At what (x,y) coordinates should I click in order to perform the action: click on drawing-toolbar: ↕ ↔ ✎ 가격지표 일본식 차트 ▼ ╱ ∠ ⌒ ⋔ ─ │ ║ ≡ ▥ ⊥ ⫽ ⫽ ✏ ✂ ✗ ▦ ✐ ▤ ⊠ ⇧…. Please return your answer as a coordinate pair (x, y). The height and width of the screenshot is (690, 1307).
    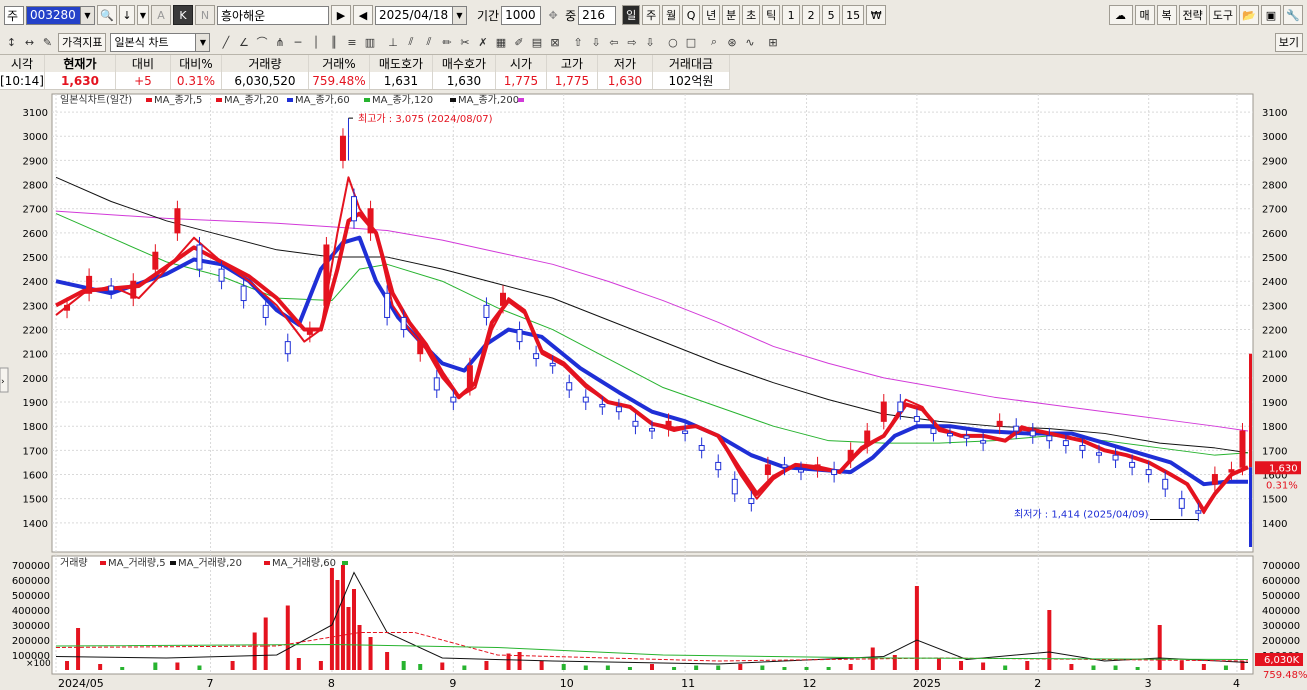
    Looking at the image, I should click on (653, 42).